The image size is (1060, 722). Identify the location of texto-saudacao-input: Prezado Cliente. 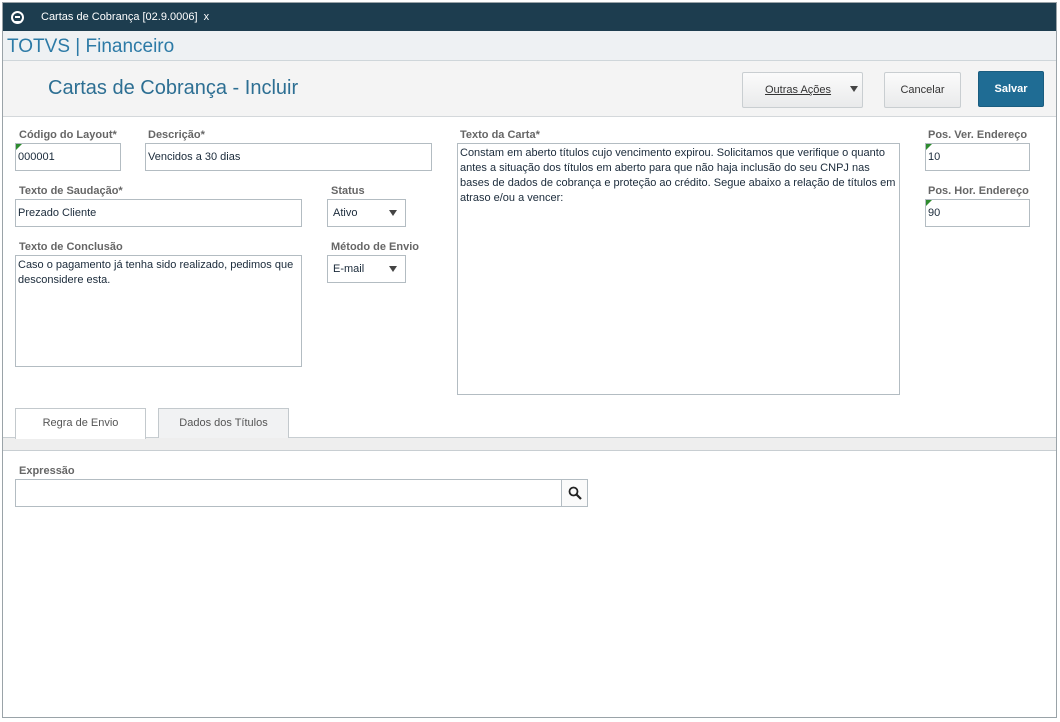
(158, 213).